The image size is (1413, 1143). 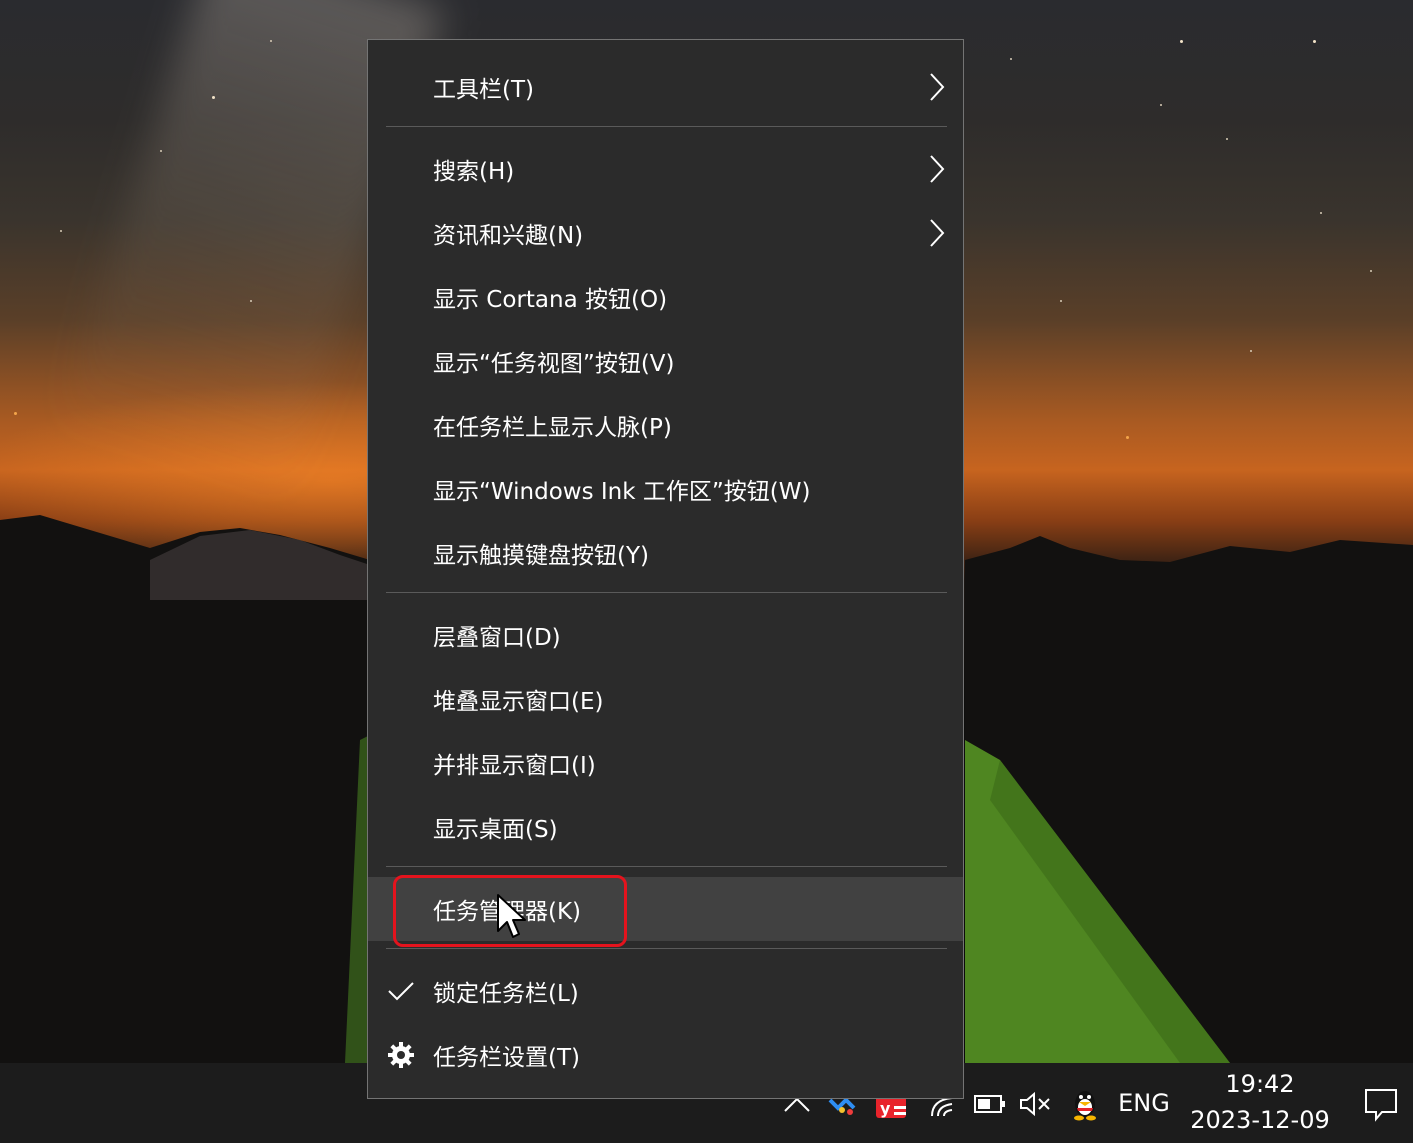 What do you see at coordinates (506, 1058) in the screenshot?
I see `menu-item-label: 任务栏设置(T)` at bounding box center [506, 1058].